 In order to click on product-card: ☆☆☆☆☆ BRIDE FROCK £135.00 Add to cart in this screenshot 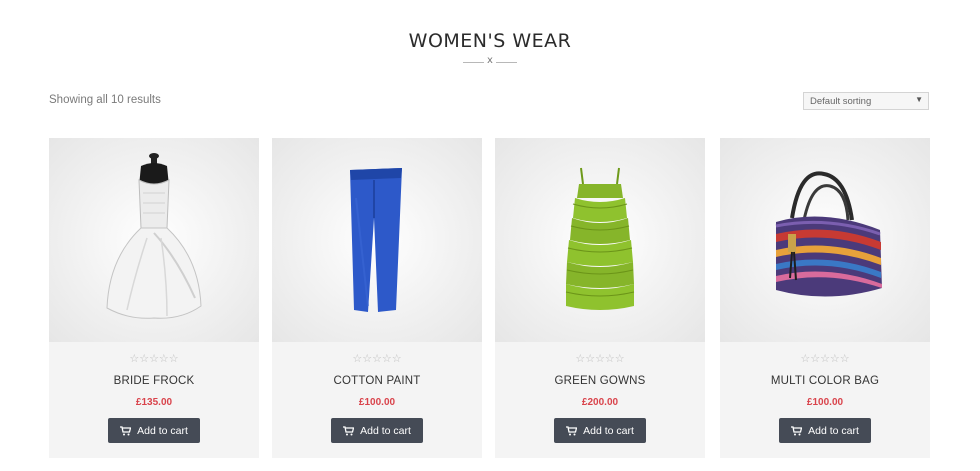, I will do `click(154, 298)`.